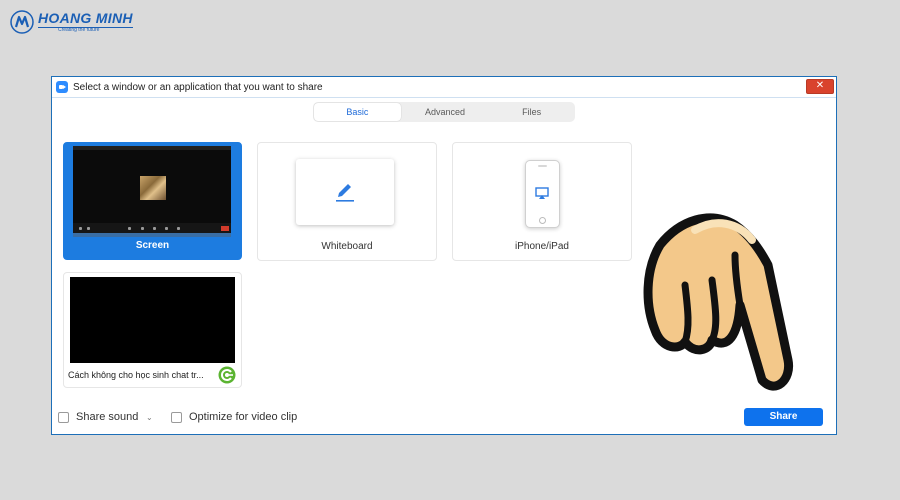 Image resolution: width=900 pixels, height=500 pixels. I want to click on optimize-video-checkbox, so click(176, 417).